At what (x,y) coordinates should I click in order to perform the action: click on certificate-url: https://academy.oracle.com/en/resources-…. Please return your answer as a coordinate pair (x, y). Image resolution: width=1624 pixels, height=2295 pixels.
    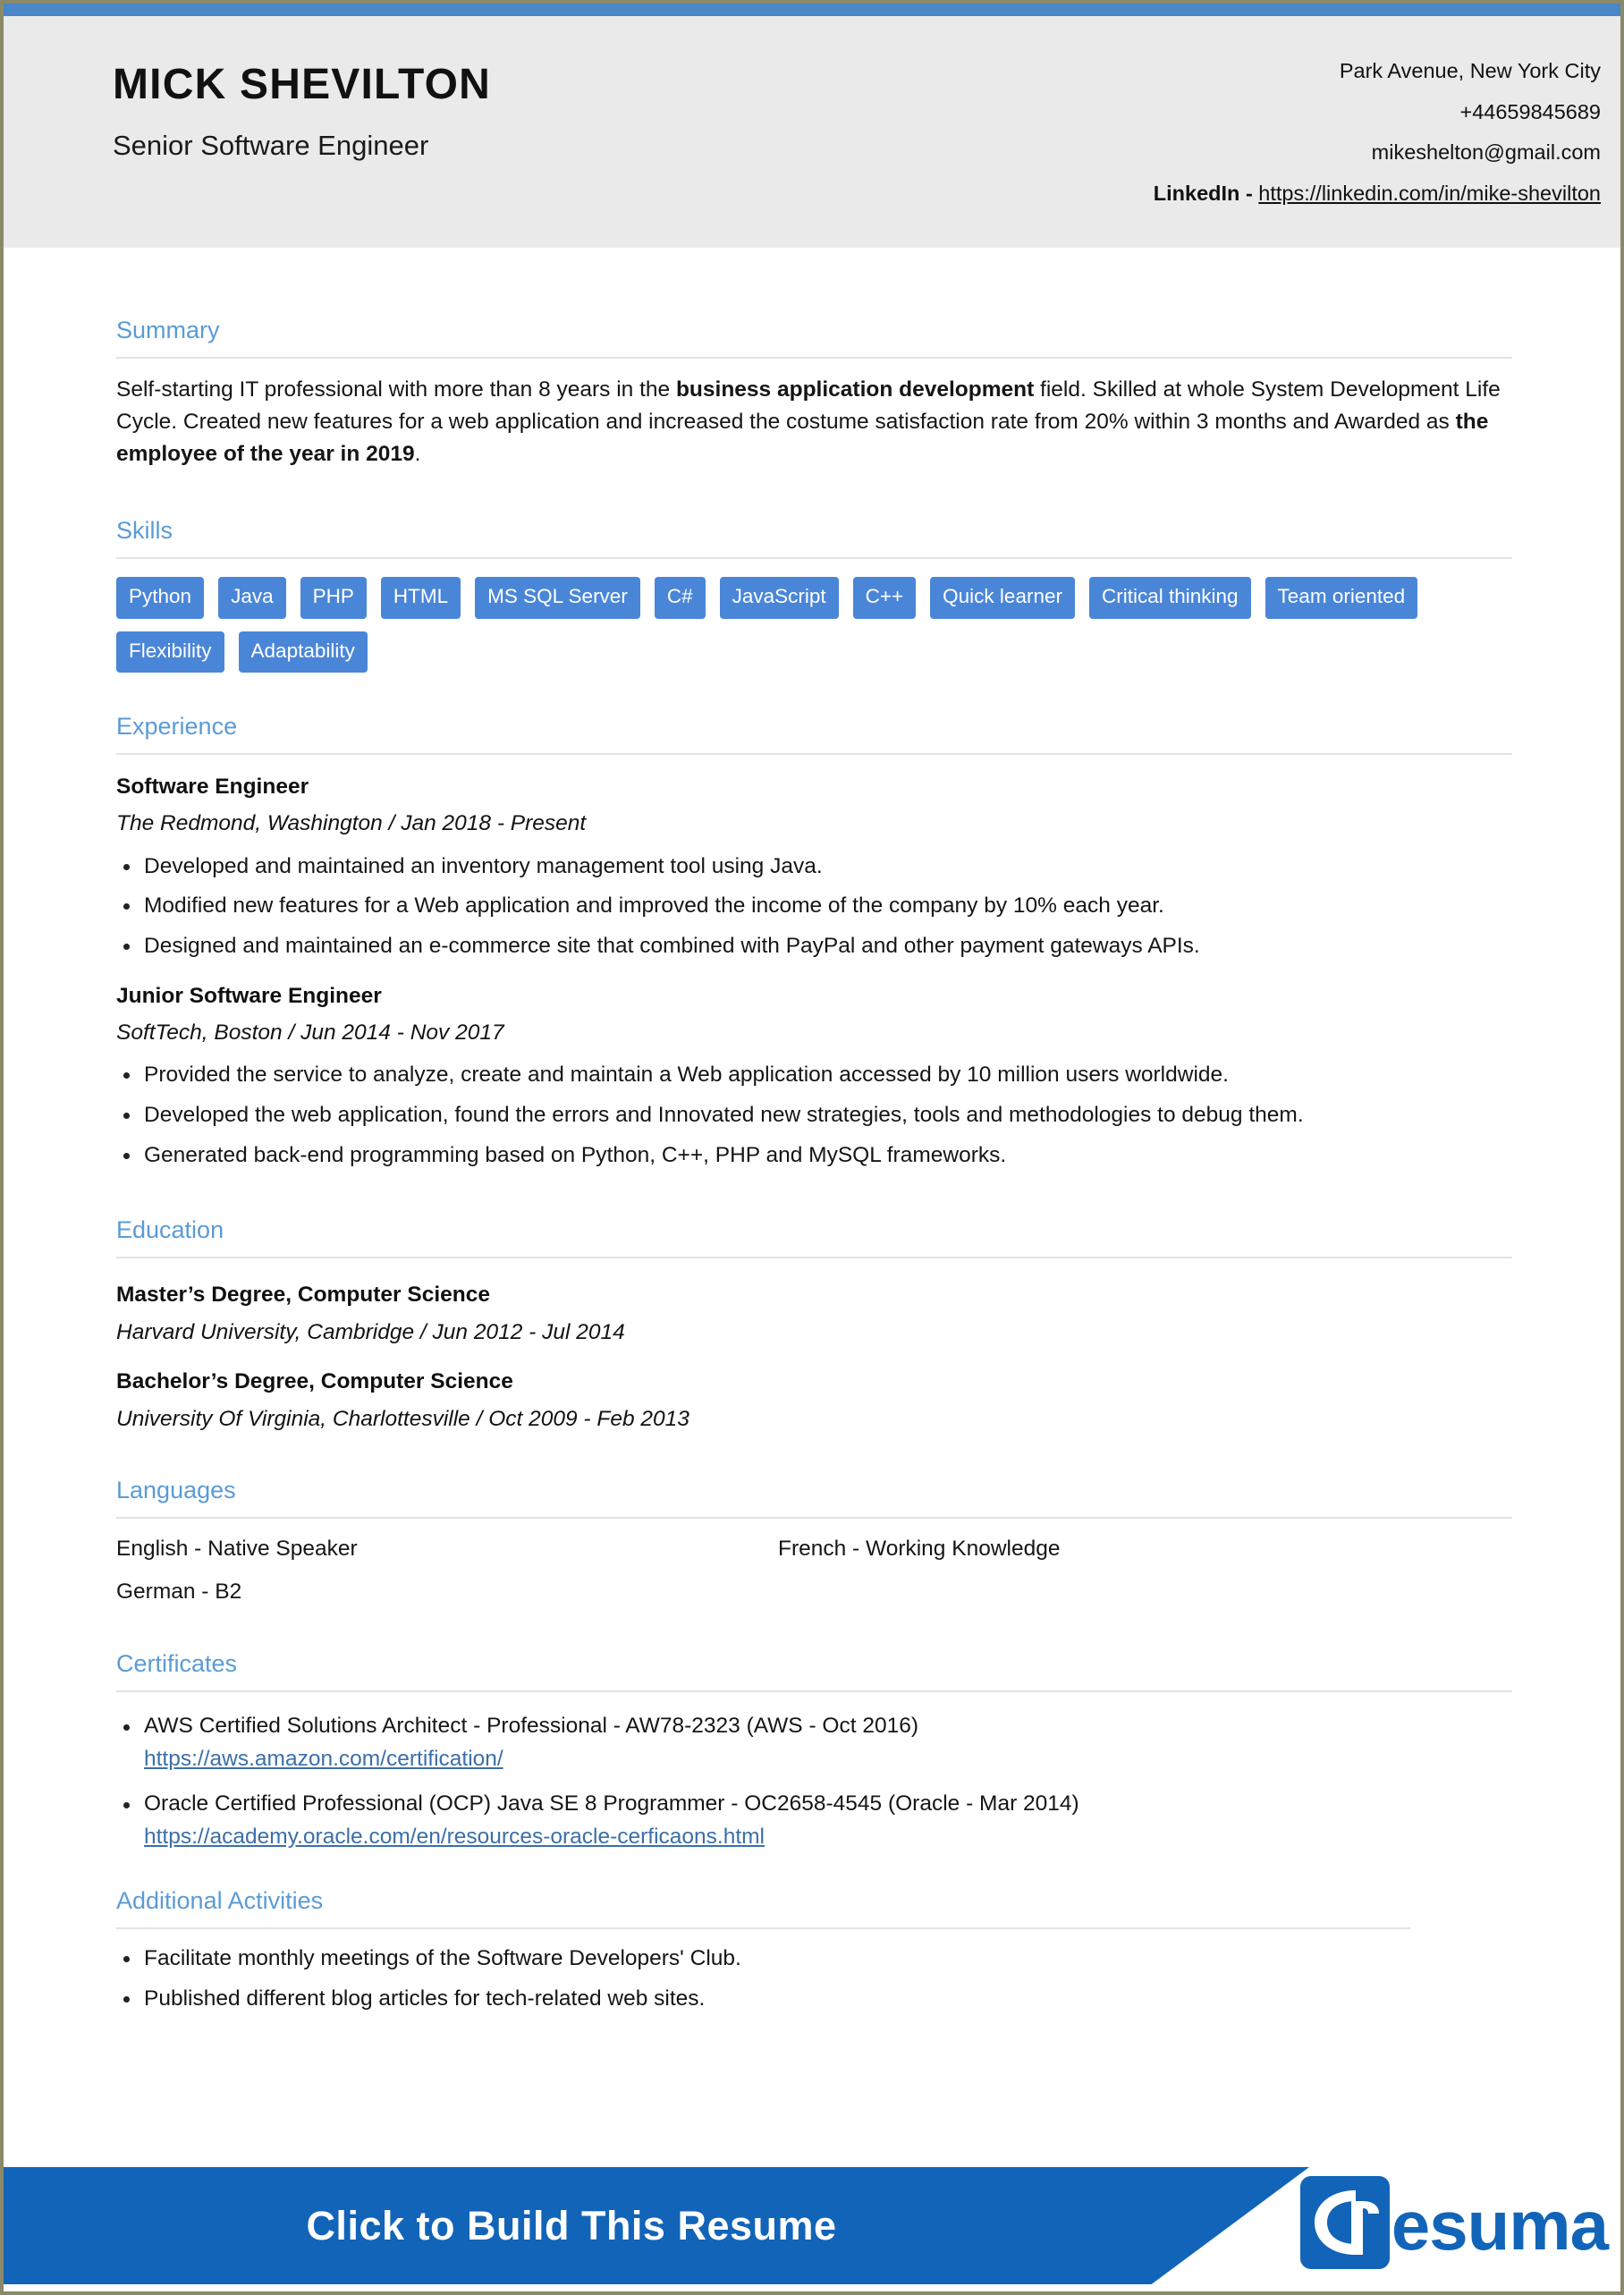
    Looking at the image, I should click on (454, 1837).